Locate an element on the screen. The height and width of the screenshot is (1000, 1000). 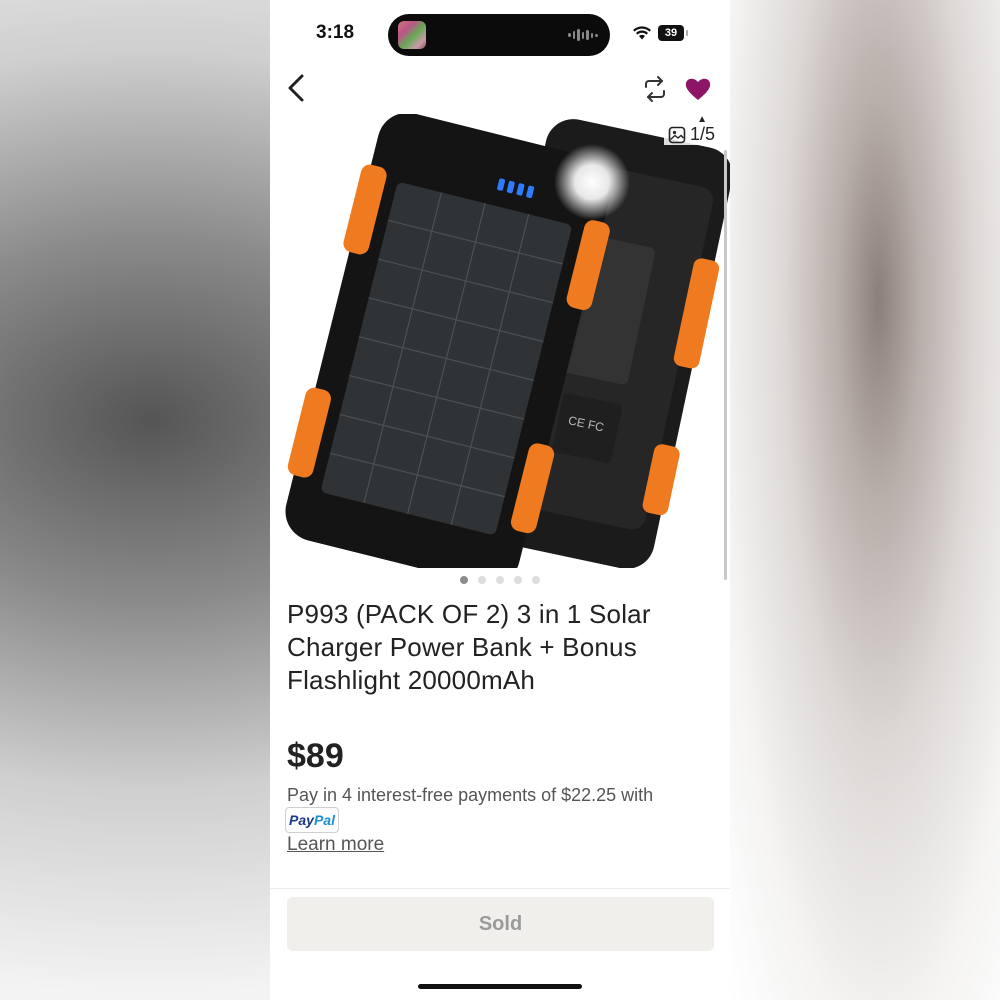
now-playing-thumbnail is located at coordinates (412, 35).